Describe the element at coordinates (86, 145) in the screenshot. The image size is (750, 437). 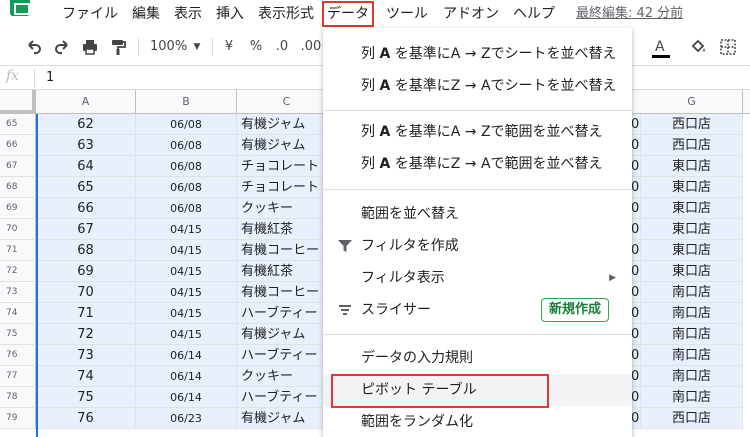
I see `cell-a: 63` at that location.